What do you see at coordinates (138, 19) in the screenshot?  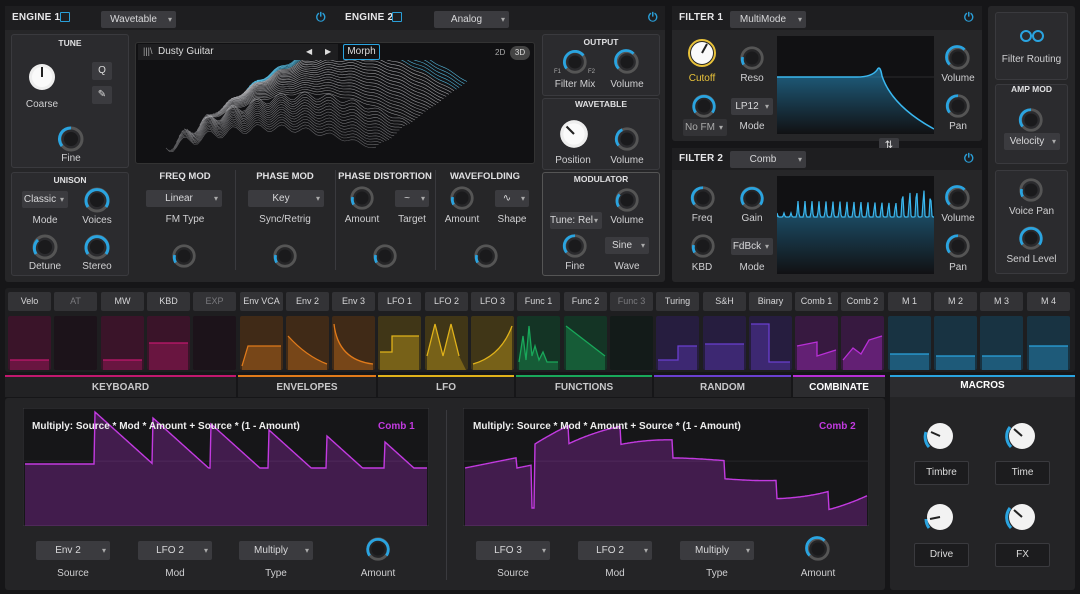 I see `engine1-type-dropdown: Wavetable` at bounding box center [138, 19].